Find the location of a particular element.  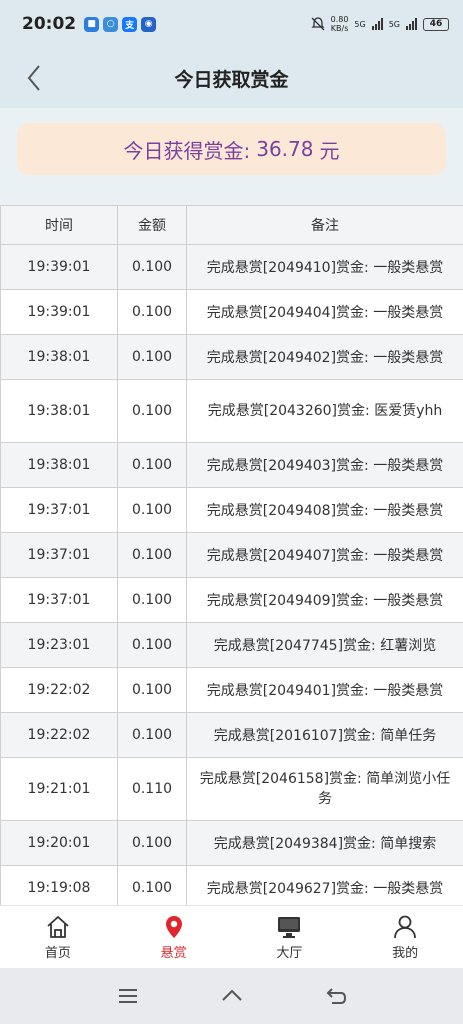

status-time: 20:02 is located at coordinates (49, 24).